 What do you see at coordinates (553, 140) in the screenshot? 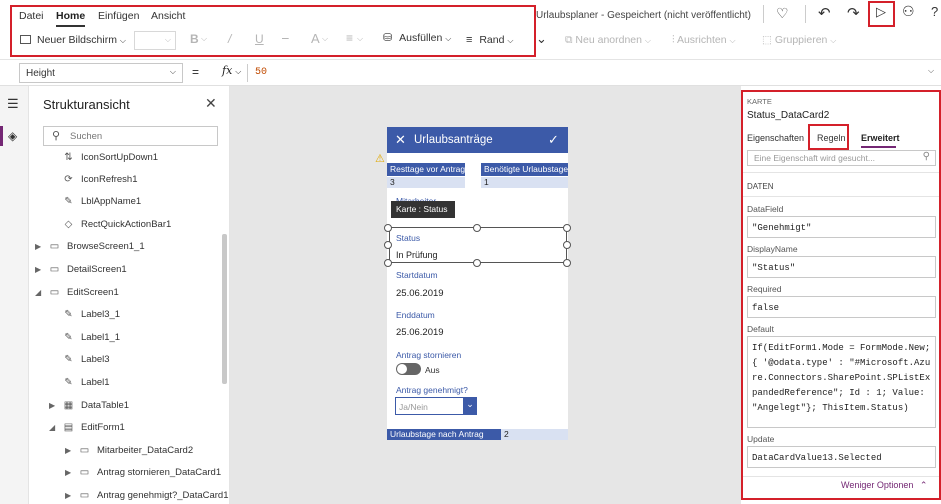
I see `check-icon: ✓` at bounding box center [553, 140].